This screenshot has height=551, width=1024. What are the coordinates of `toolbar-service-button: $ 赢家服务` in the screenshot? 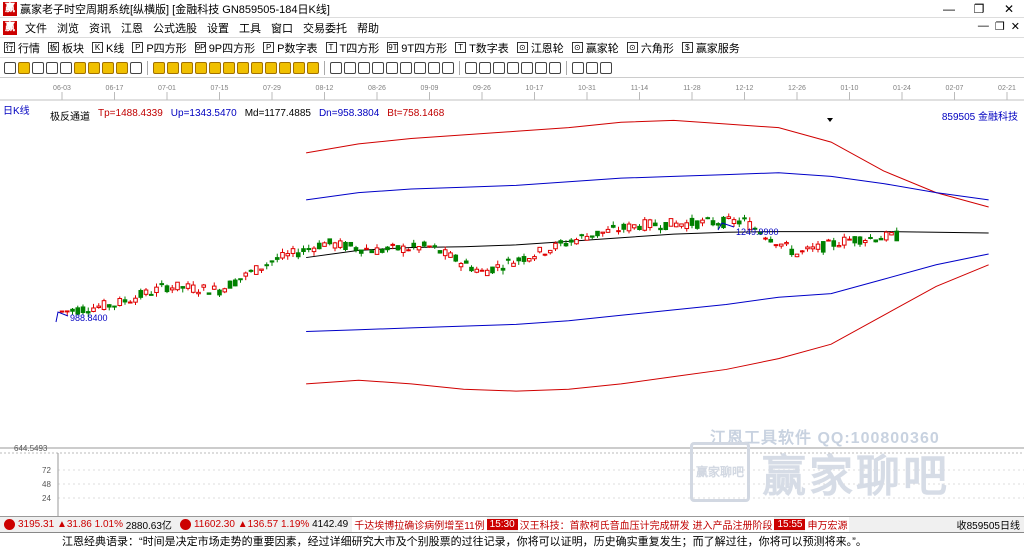 It's located at (711, 48).